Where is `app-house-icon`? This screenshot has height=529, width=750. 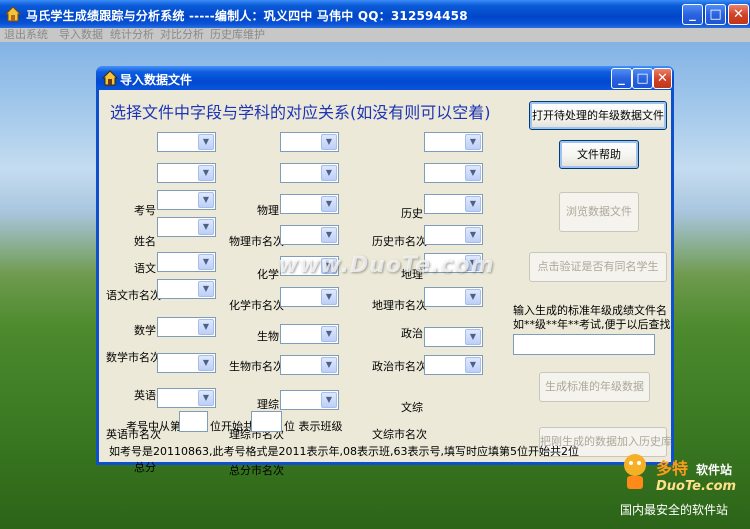 app-house-icon is located at coordinates (13, 14).